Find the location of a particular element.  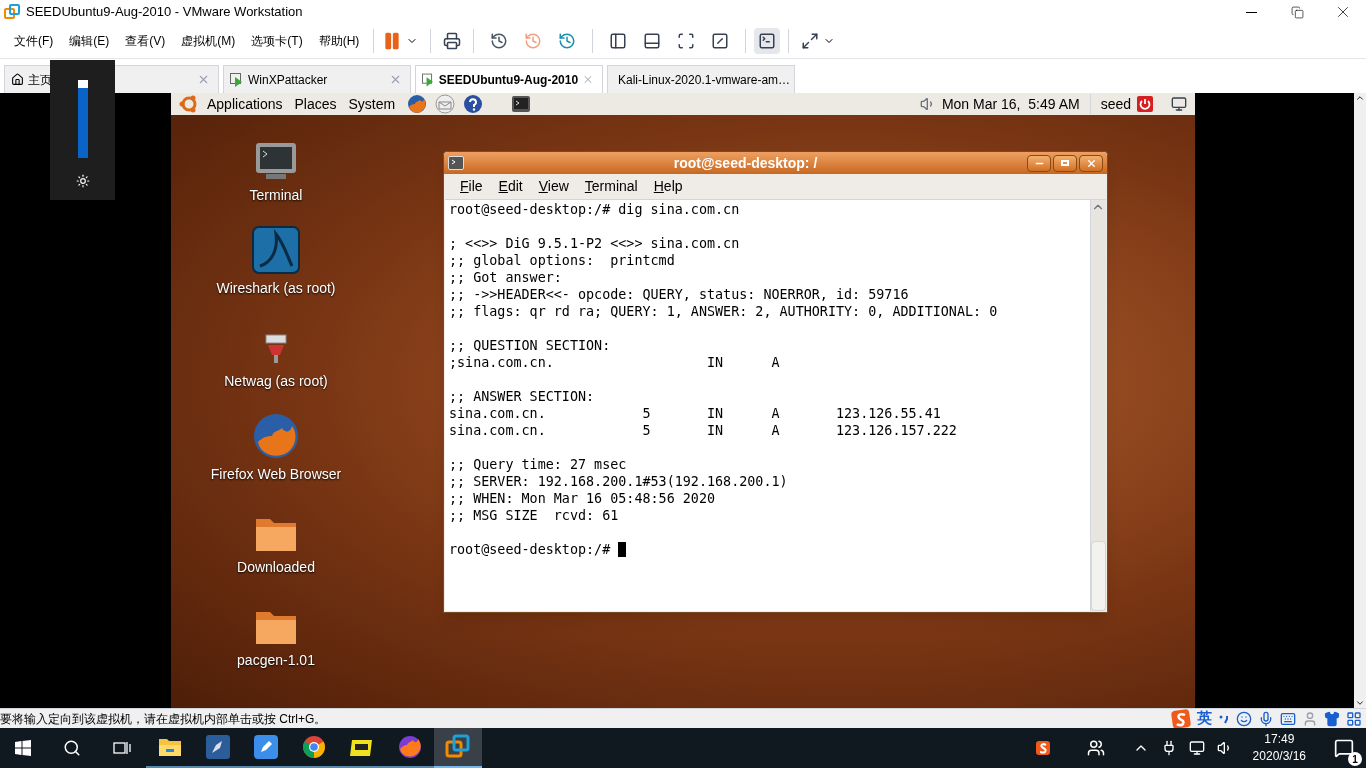

menu-item: 查看(V) is located at coordinates (145, 41).